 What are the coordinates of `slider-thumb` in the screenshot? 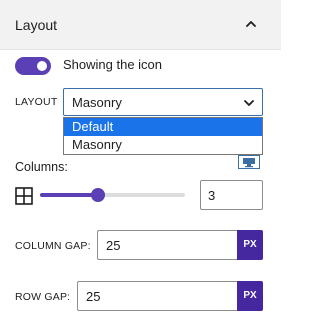 It's located at (98, 195).